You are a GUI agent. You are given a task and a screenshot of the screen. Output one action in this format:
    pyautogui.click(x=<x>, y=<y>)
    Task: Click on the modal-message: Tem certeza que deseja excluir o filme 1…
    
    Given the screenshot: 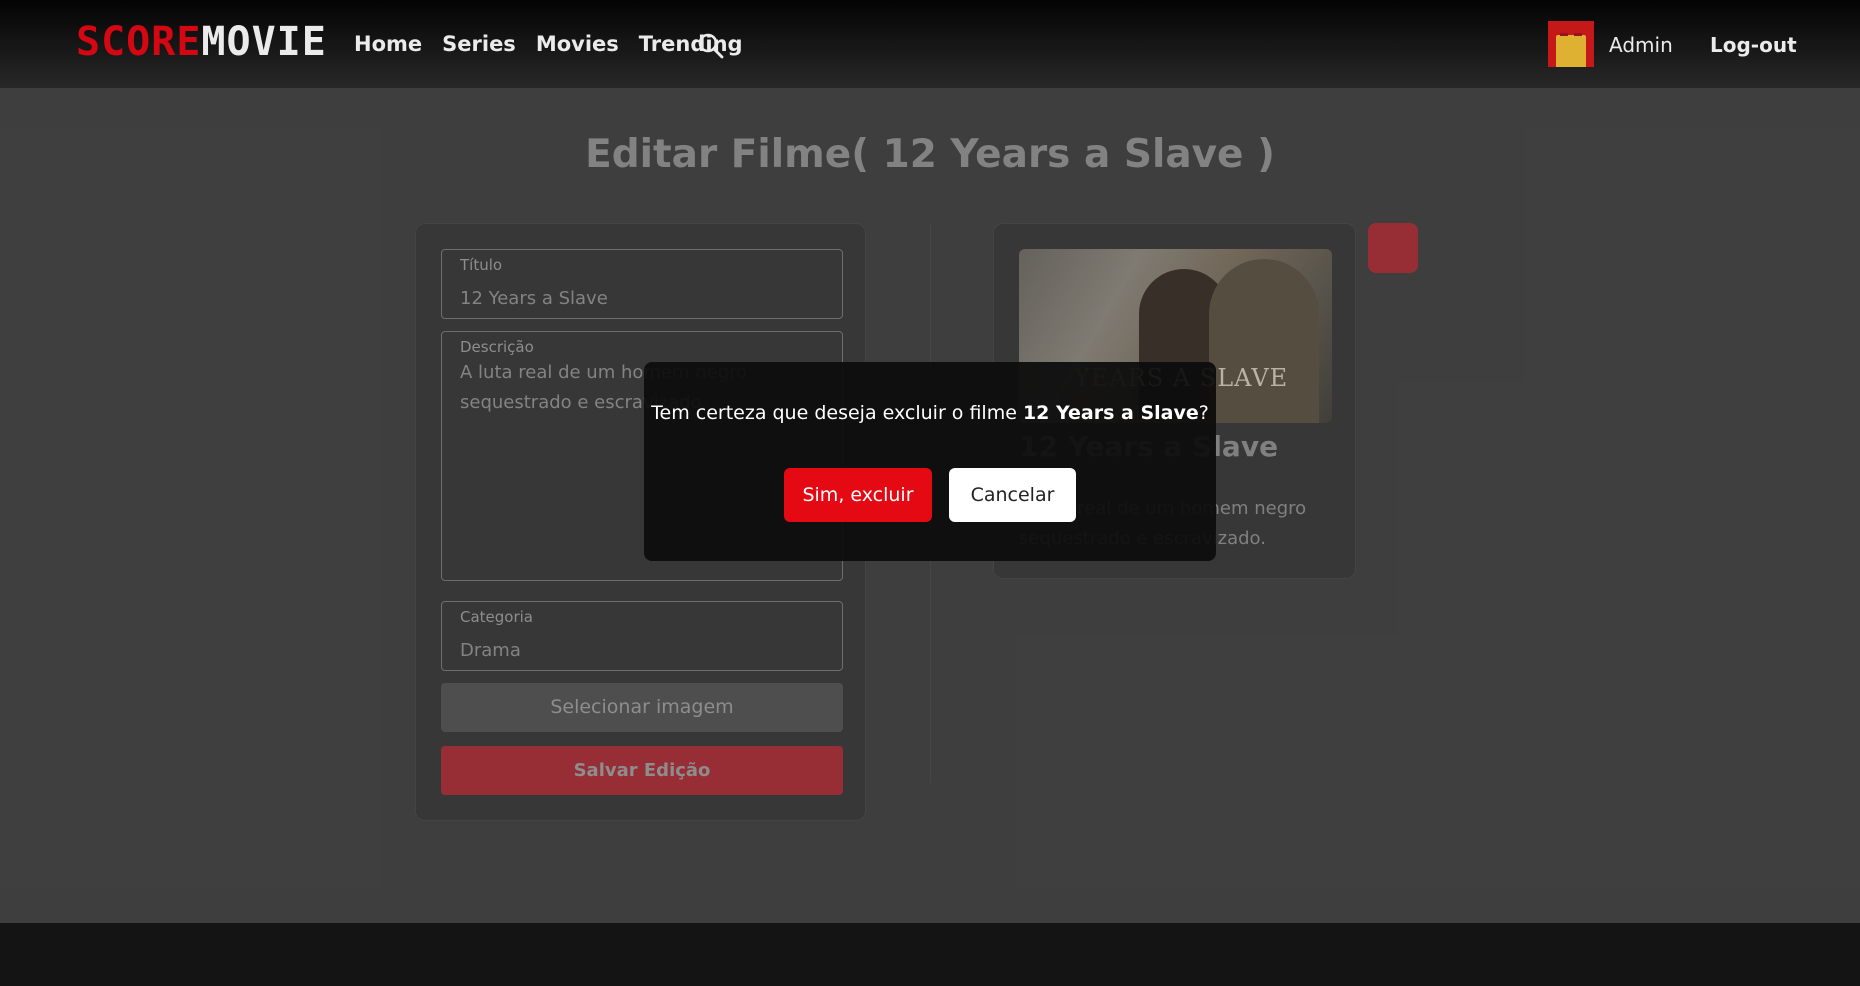 What is the action you would take?
    pyautogui.click(x=930, y=413)
    